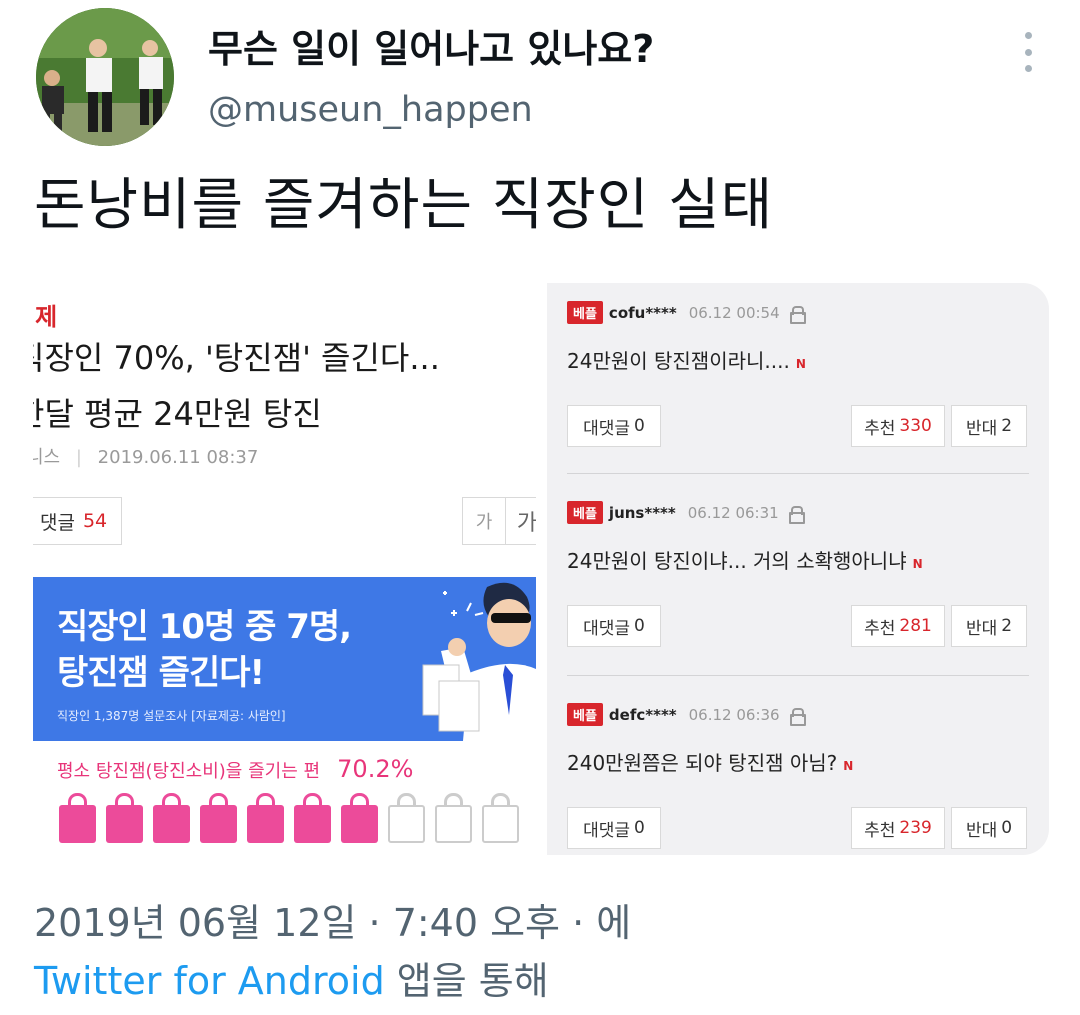  I want to click on source-suffix: 앱을 통해, so click(466, 981).